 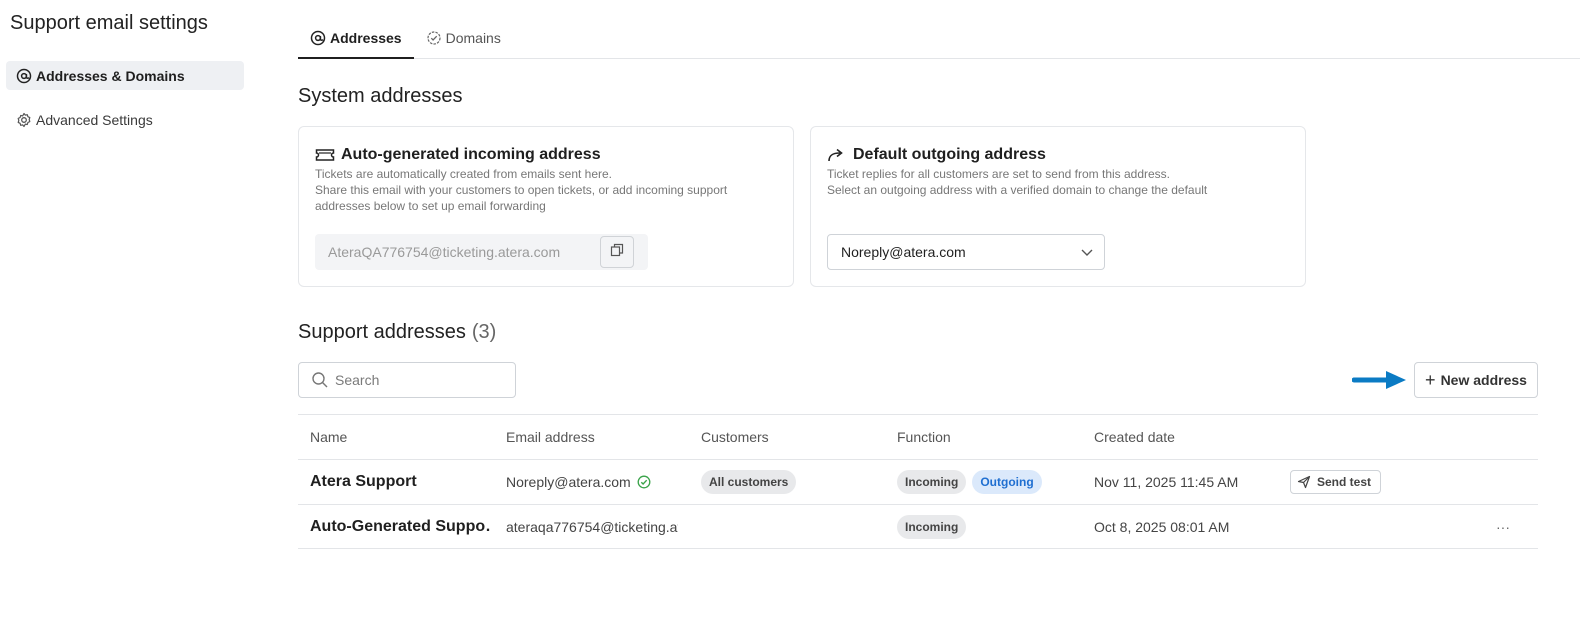 I want to click on new-address-button: + New address, so click(x=1476, y=380).